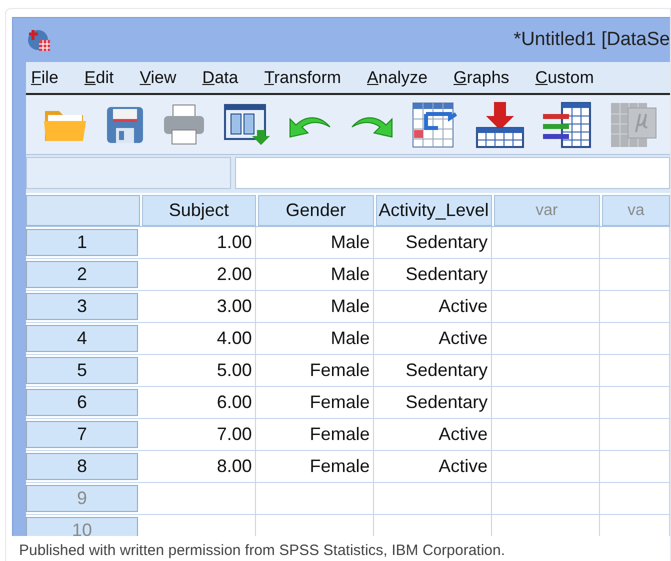 The image size is (671, 561). What do you see at coordinates (198, 434) in the screenshot?
I see `table-cell: 7.00` at bounding box center [198, 434].